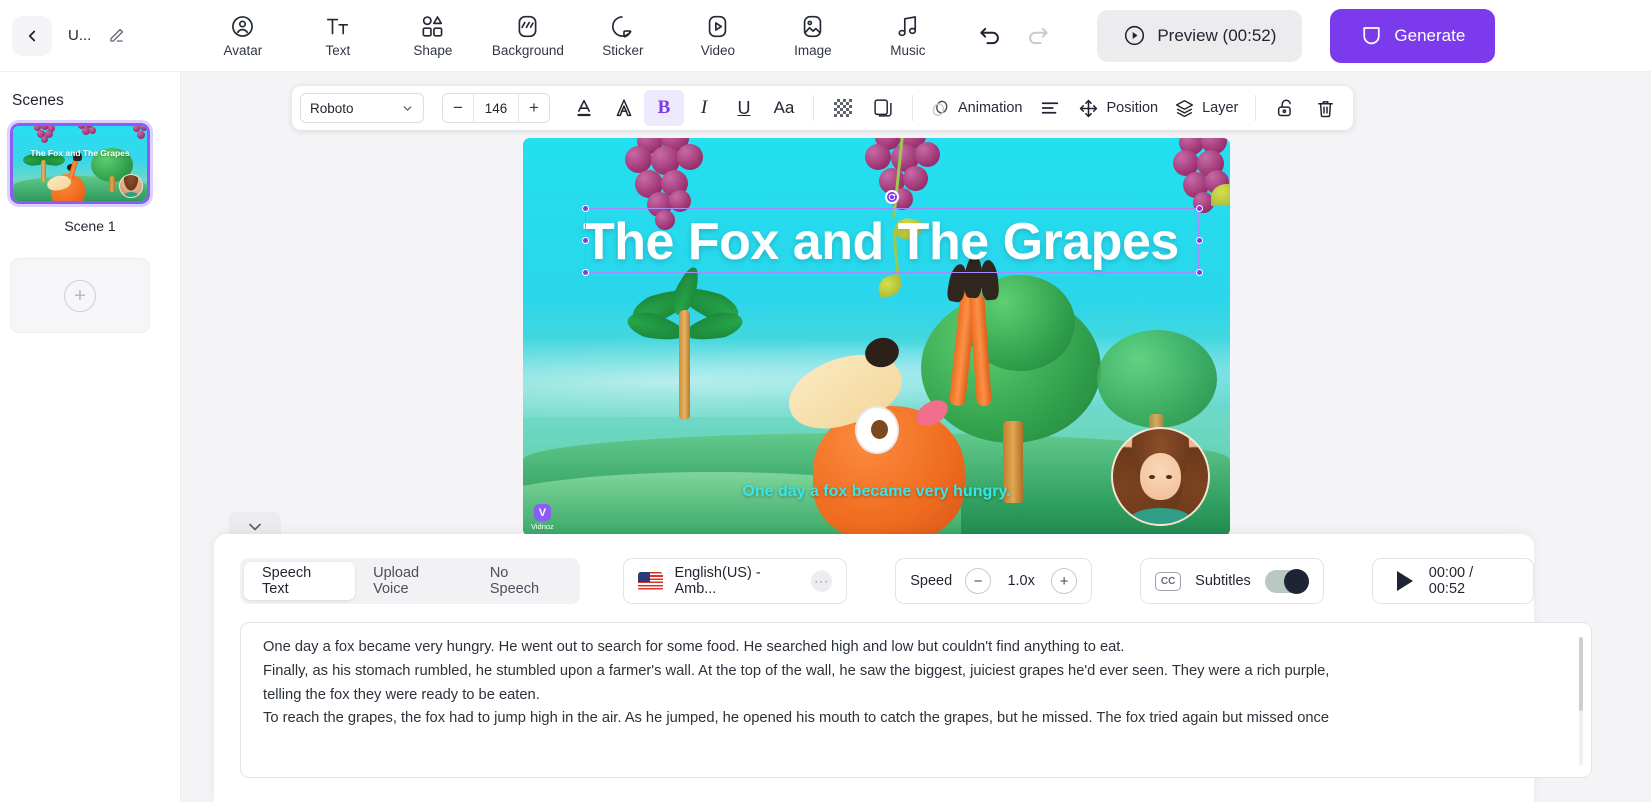  What do you see at coordinates (38, 100) in the screenshot?
I see `sidebar-title: Scenes` at bounding box center [38, 100].